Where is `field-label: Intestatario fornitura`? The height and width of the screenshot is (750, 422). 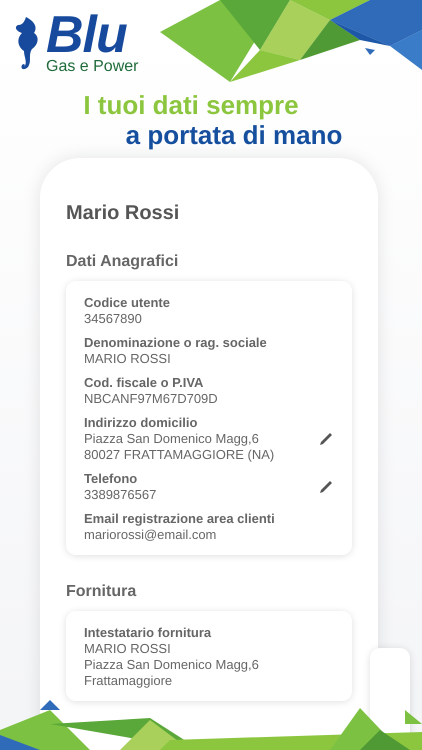 field-label: Intestatario fornitura is located at coordinates (148, 633).